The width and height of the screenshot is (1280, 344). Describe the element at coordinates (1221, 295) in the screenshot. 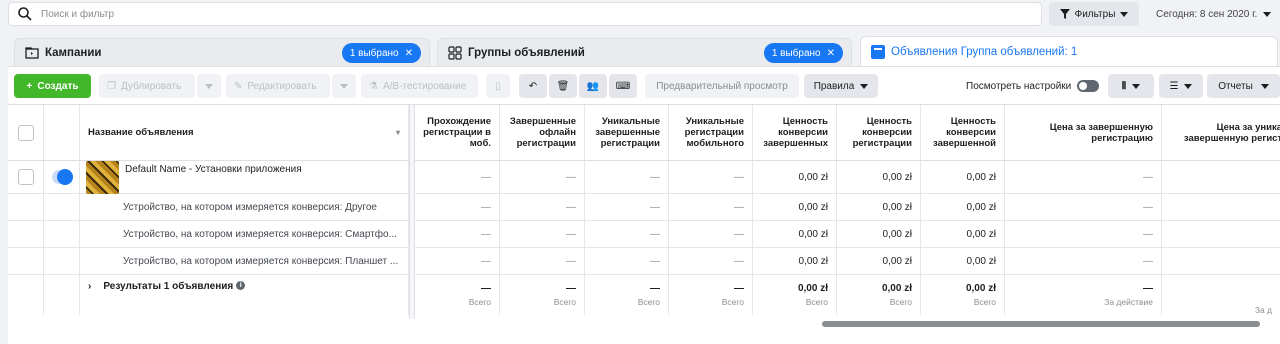

I see `total-cell: За д` at that location.